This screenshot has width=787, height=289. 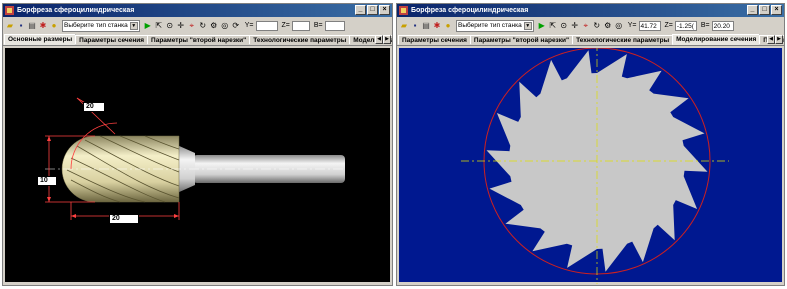 I want to click on refresh-icon: ⟳, so click(x=236, y=26).